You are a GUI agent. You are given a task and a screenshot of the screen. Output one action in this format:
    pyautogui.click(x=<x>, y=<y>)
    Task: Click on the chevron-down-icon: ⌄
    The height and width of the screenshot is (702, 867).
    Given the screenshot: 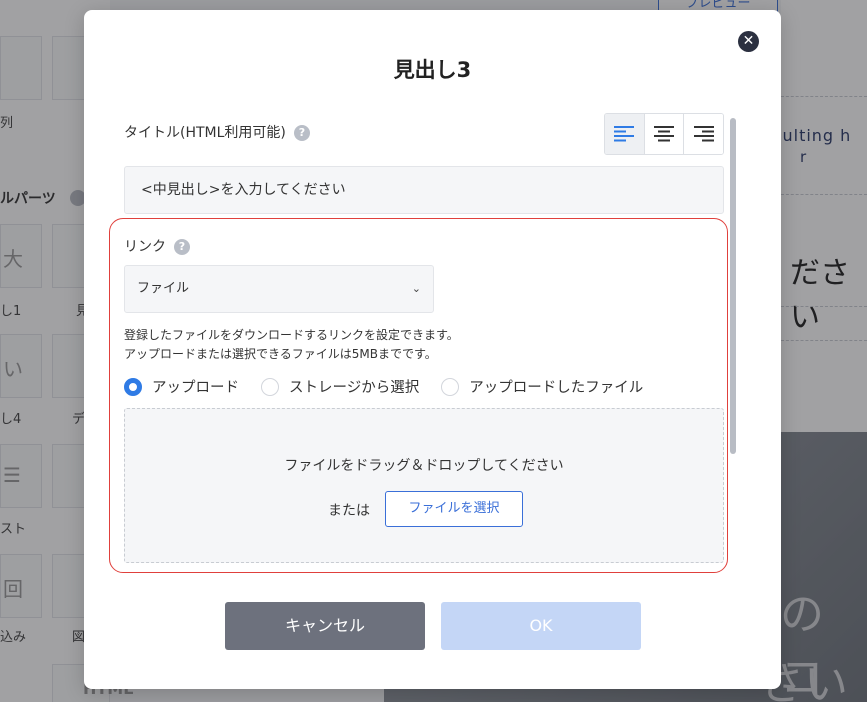 What is the action you would take?
    pyautogui.click(x=416, y=288)
    